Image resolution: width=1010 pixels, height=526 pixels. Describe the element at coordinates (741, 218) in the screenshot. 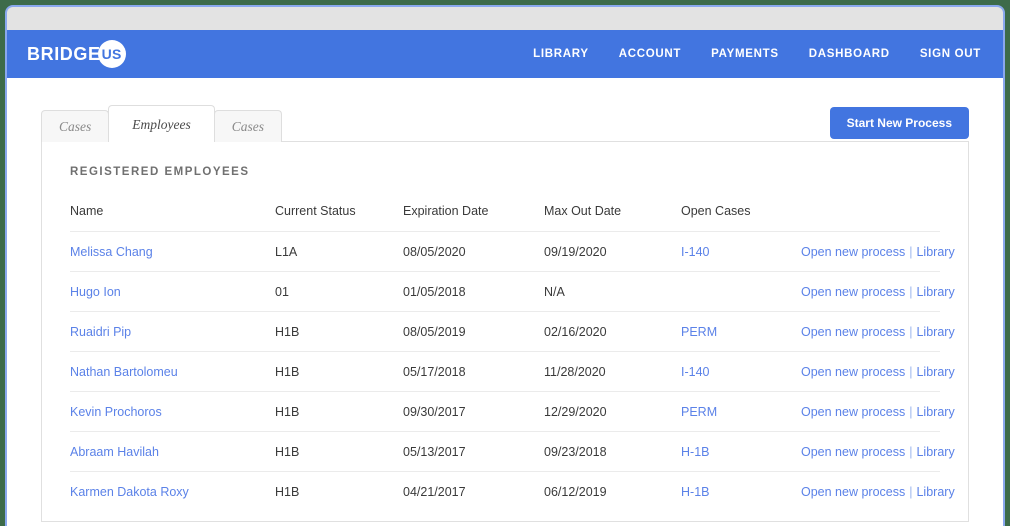

I see `column-header-open-cases: Open Cases` at that location.